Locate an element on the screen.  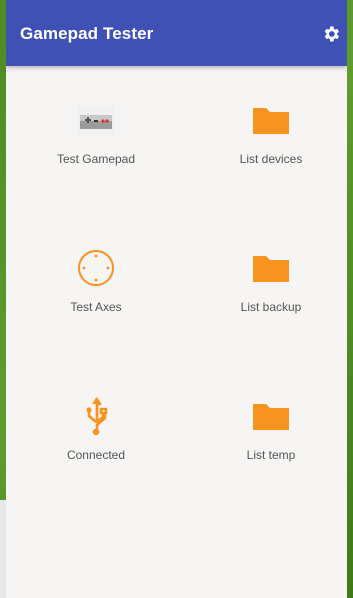
list-backup-button: List backup is located at coordinates (271, 288).